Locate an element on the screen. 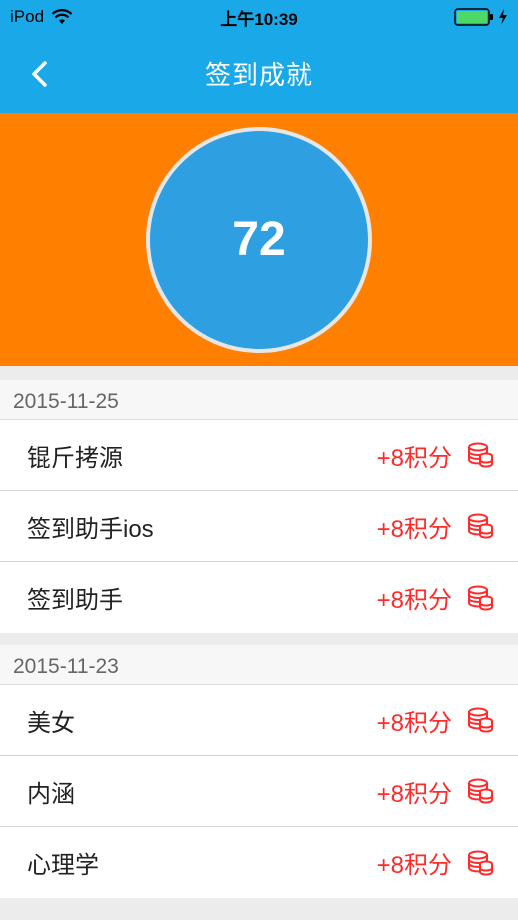  navigation-bar: 签到成就 is located at coordinates (259, 73).